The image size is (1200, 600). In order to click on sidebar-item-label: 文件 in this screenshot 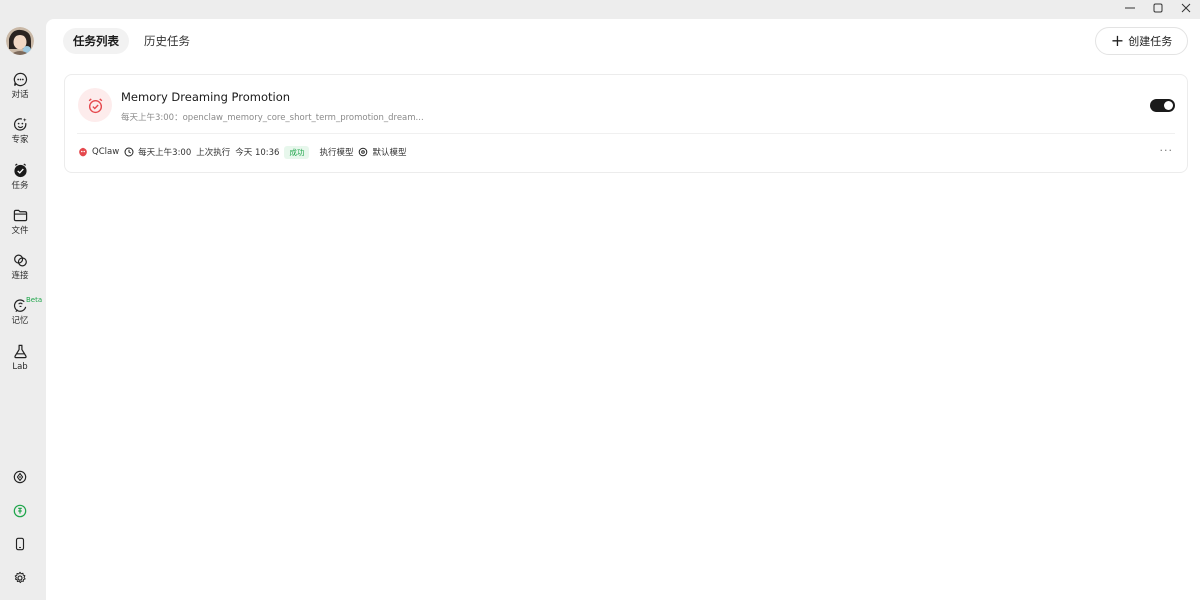, I will do `click(20, 231)`.